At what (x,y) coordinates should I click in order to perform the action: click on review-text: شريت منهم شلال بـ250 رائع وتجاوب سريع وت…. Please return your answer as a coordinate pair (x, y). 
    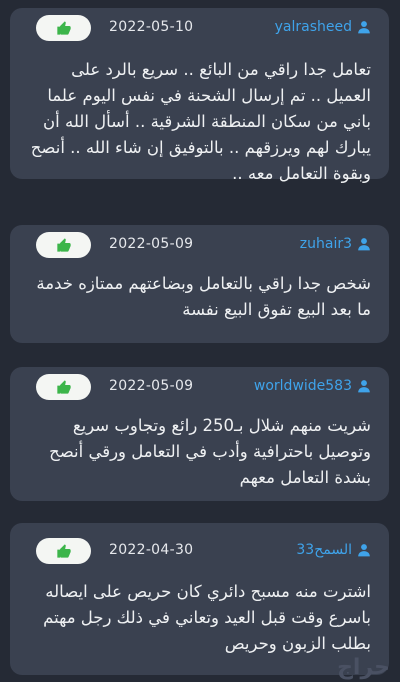
    Looking at the image, I should click on (210, 451).